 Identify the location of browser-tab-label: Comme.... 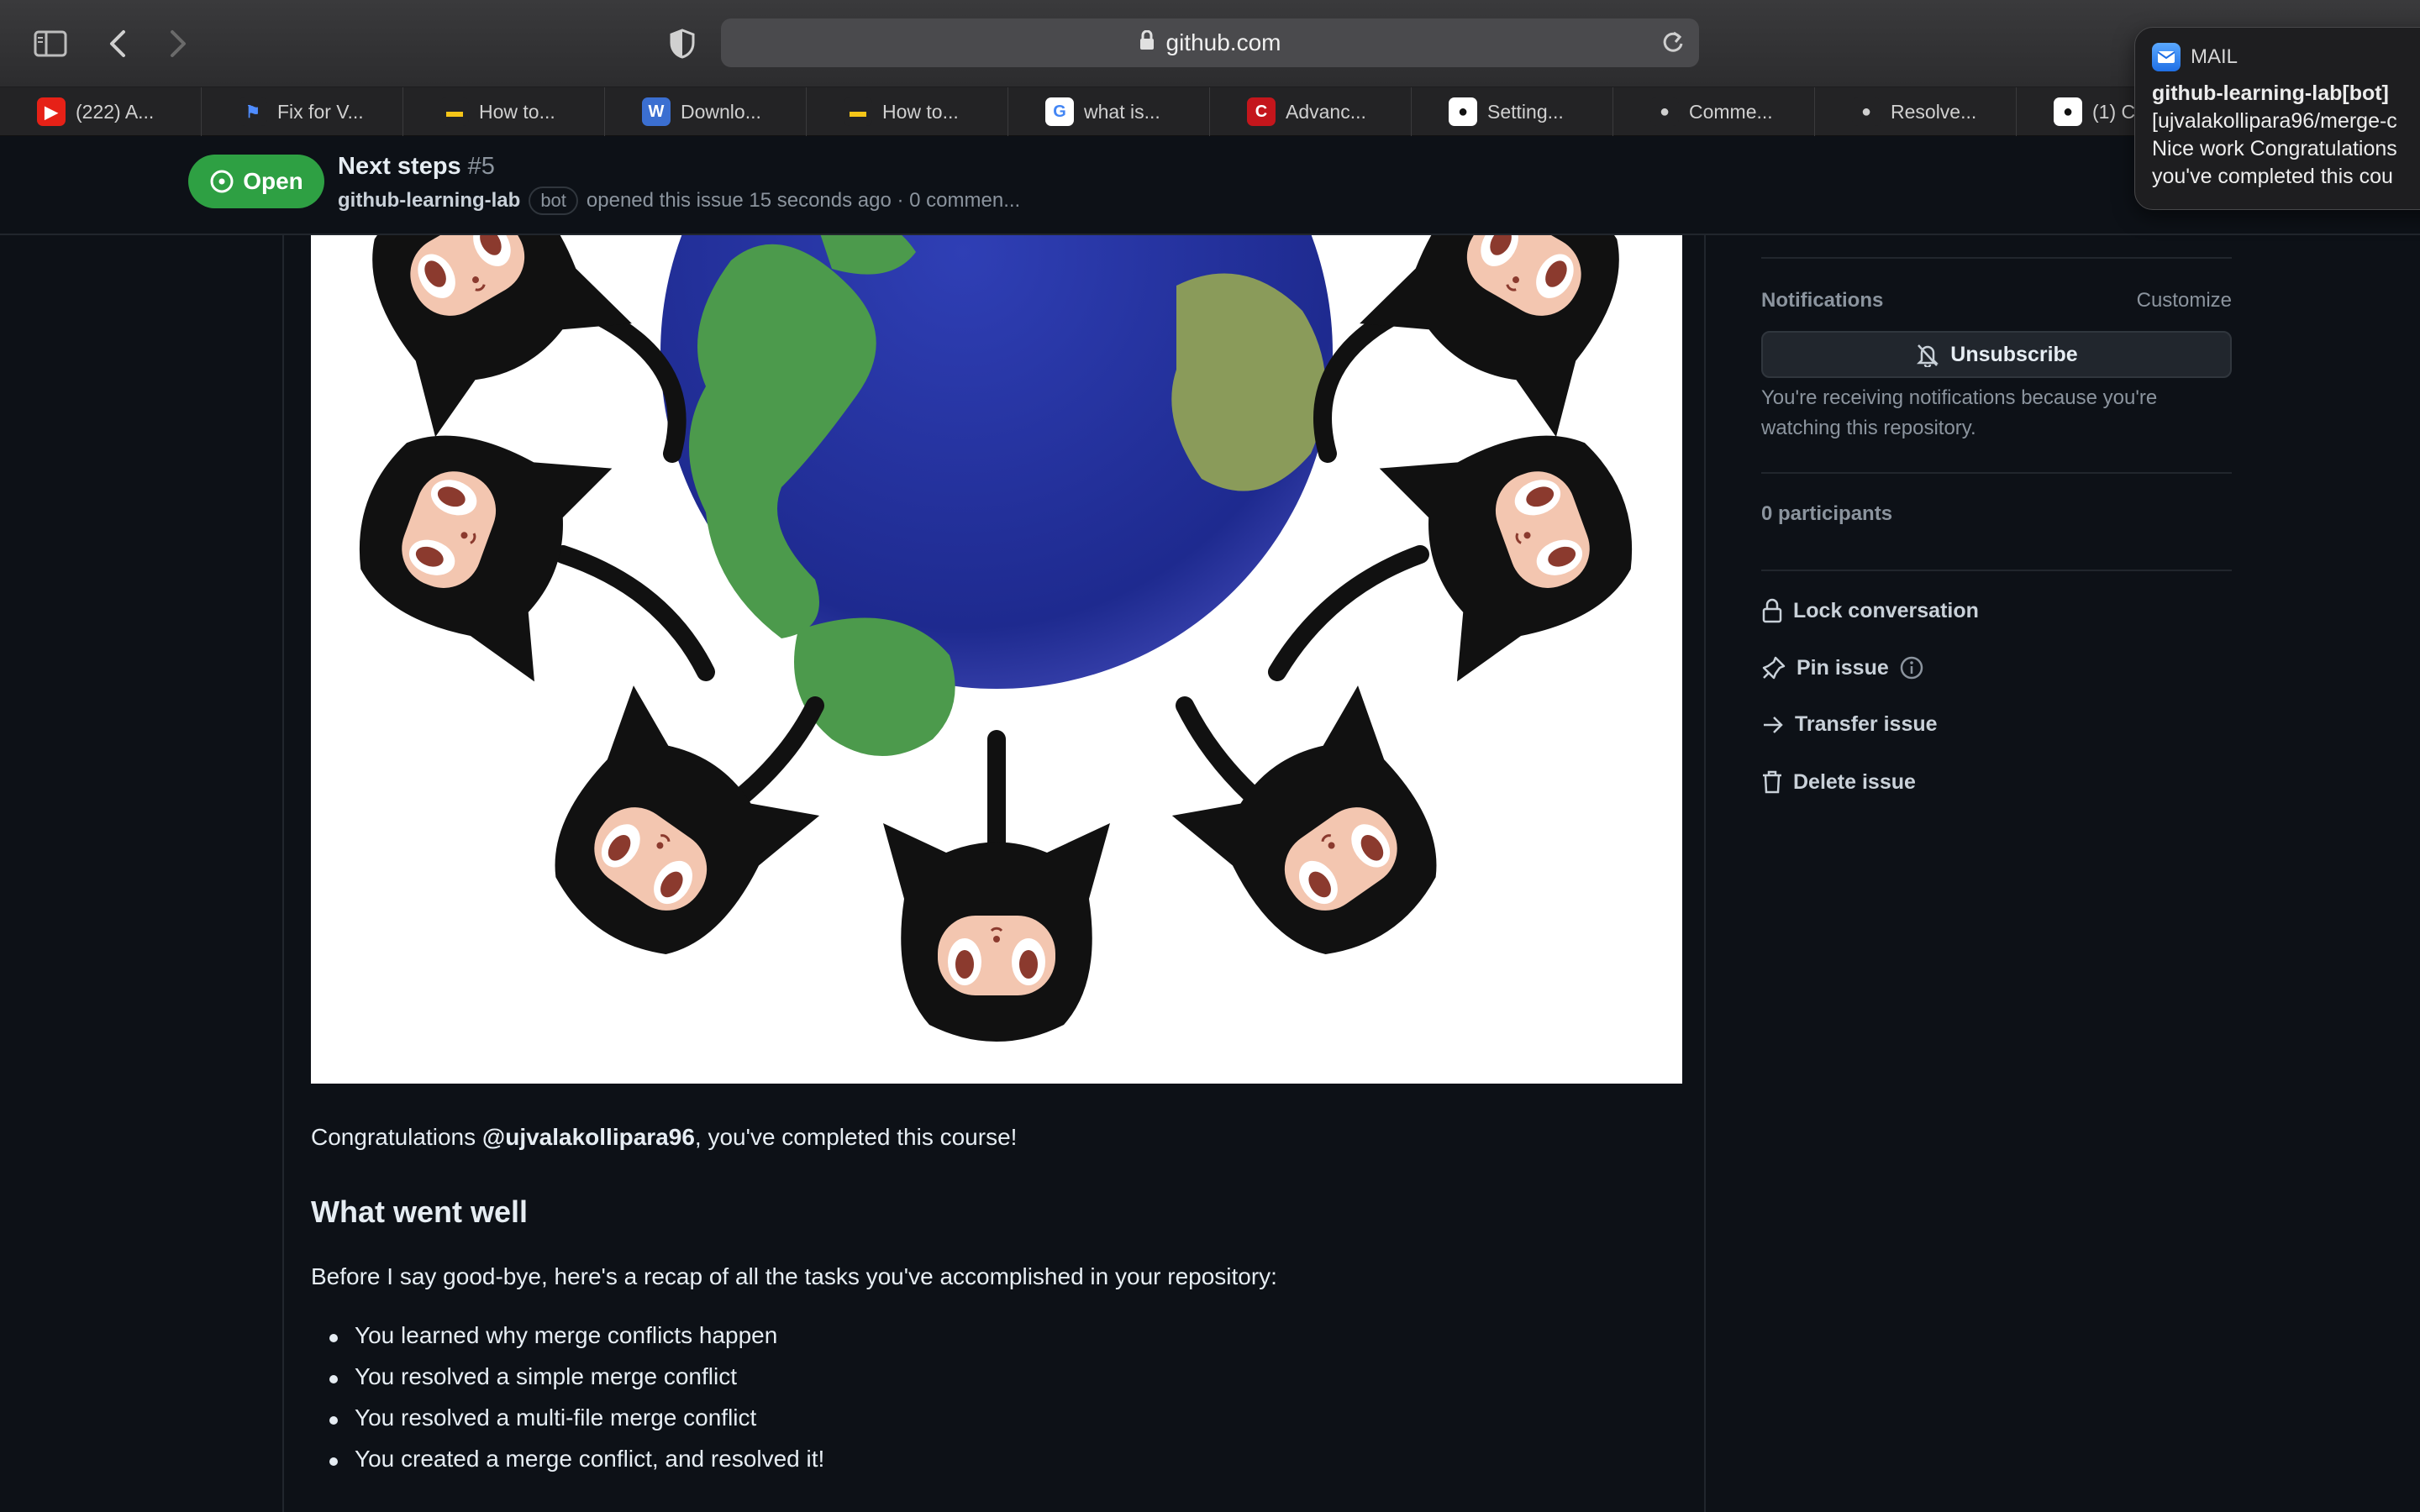
(1731, 111).